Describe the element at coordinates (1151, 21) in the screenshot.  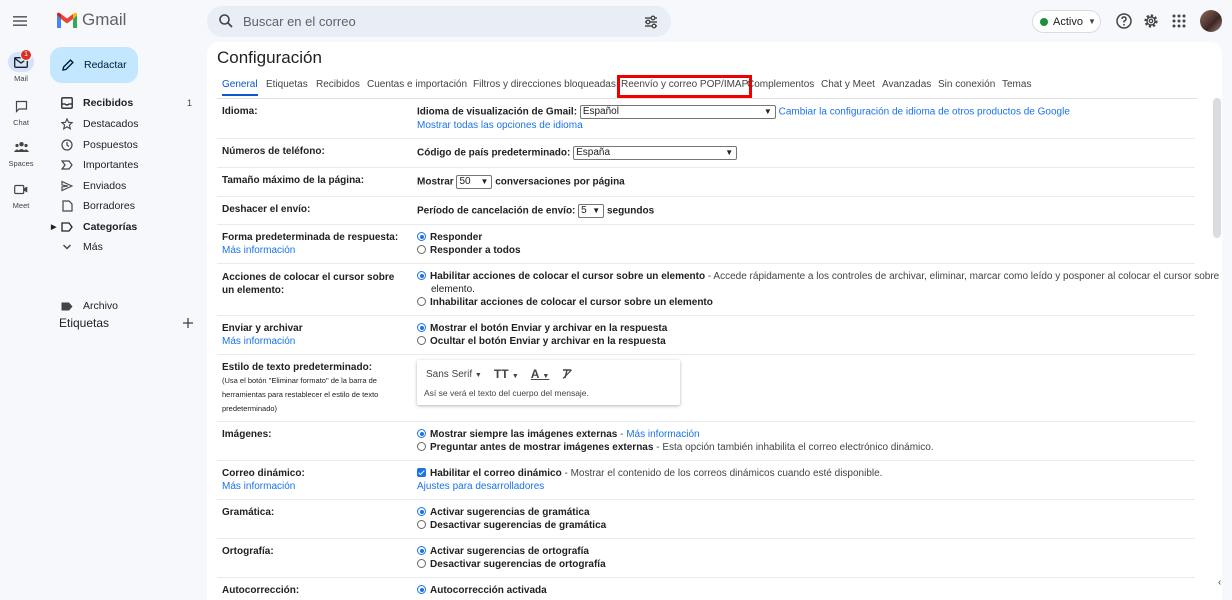
I see `settings-gear-icon` at that location.